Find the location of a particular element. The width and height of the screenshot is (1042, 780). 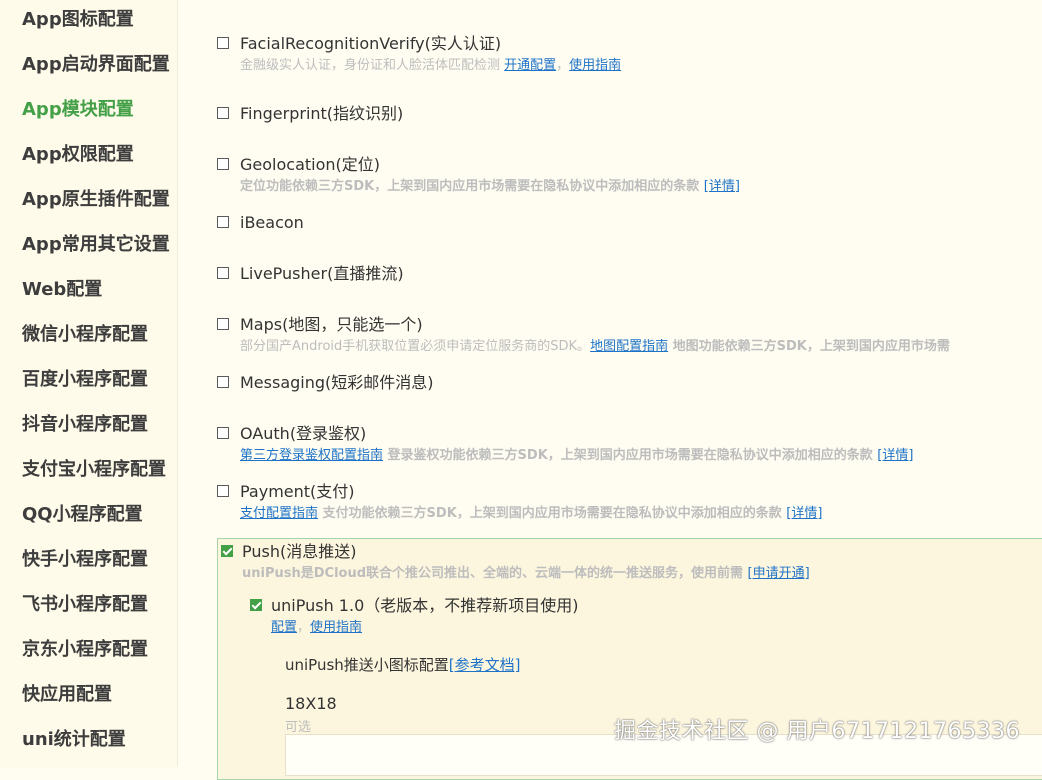

sidebar-item-app-other-settings: App常用其它设置 is located at coordinates (96, 245).